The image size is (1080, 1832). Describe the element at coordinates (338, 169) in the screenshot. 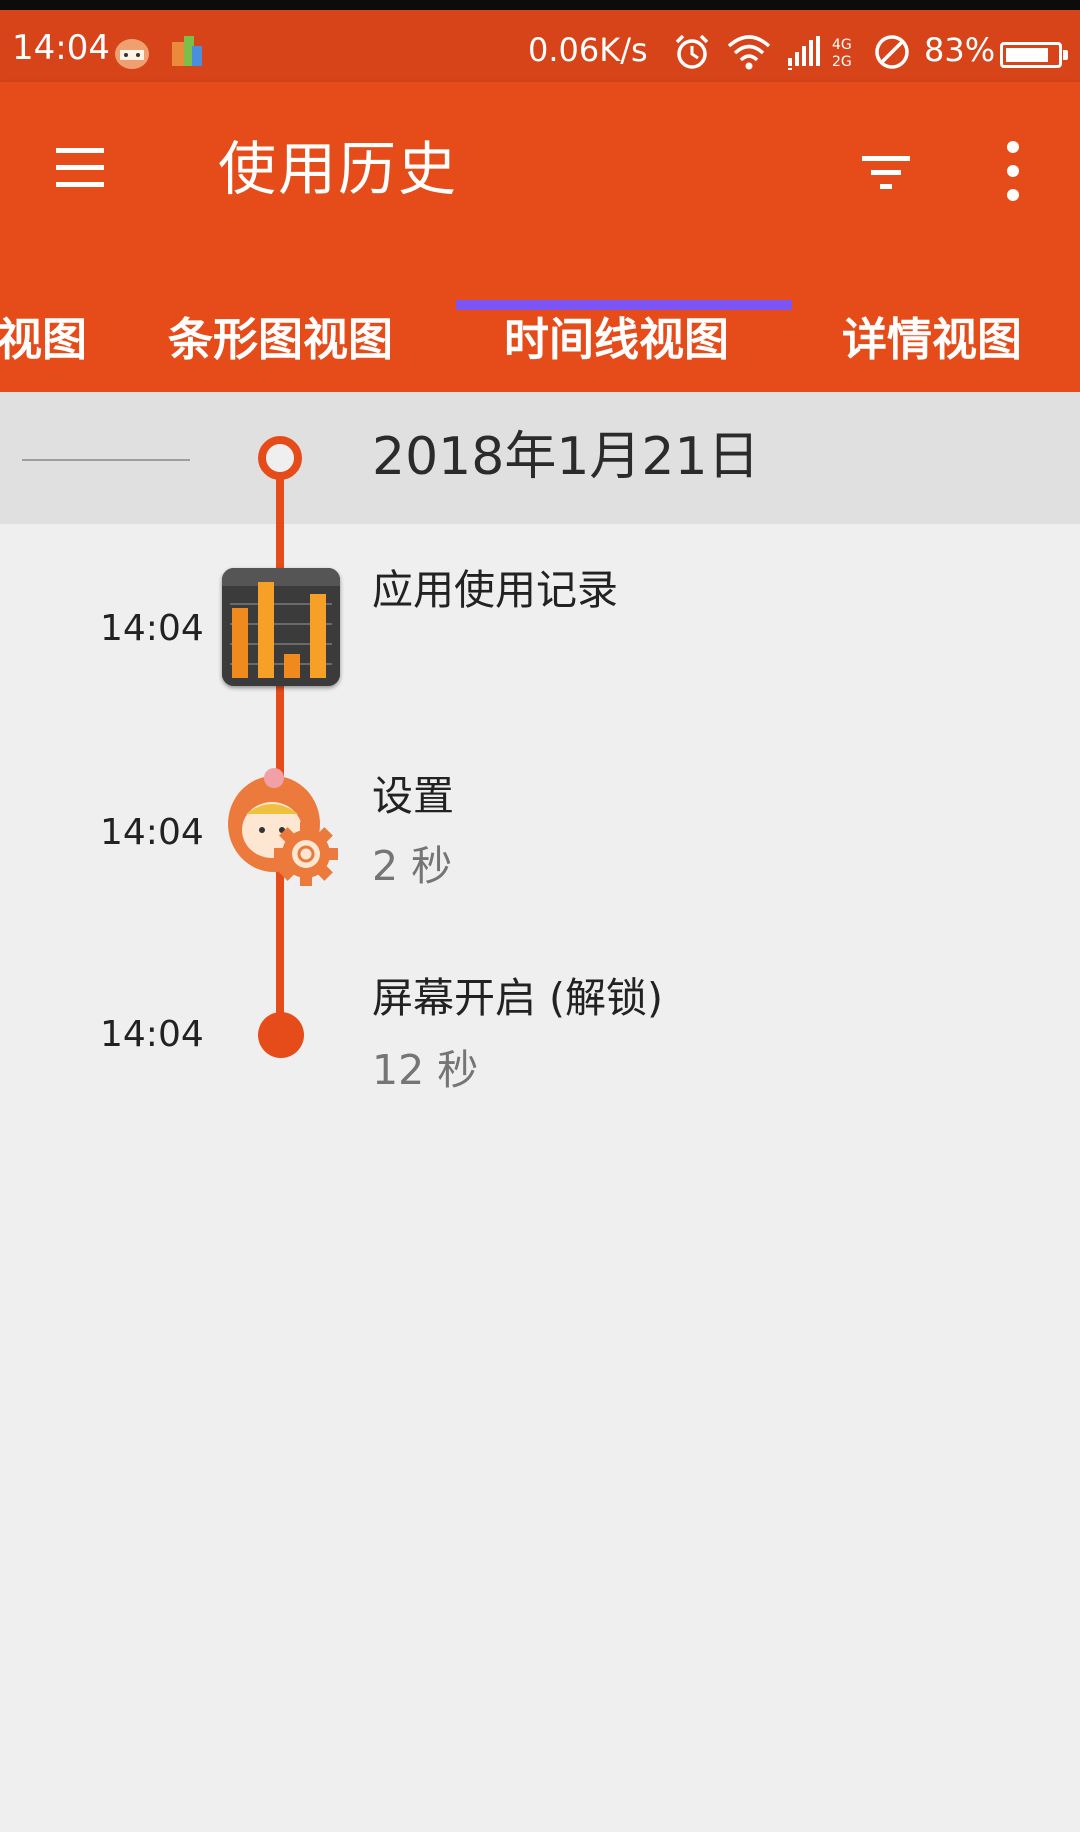

I see `page-title: 使用历史` at that location.